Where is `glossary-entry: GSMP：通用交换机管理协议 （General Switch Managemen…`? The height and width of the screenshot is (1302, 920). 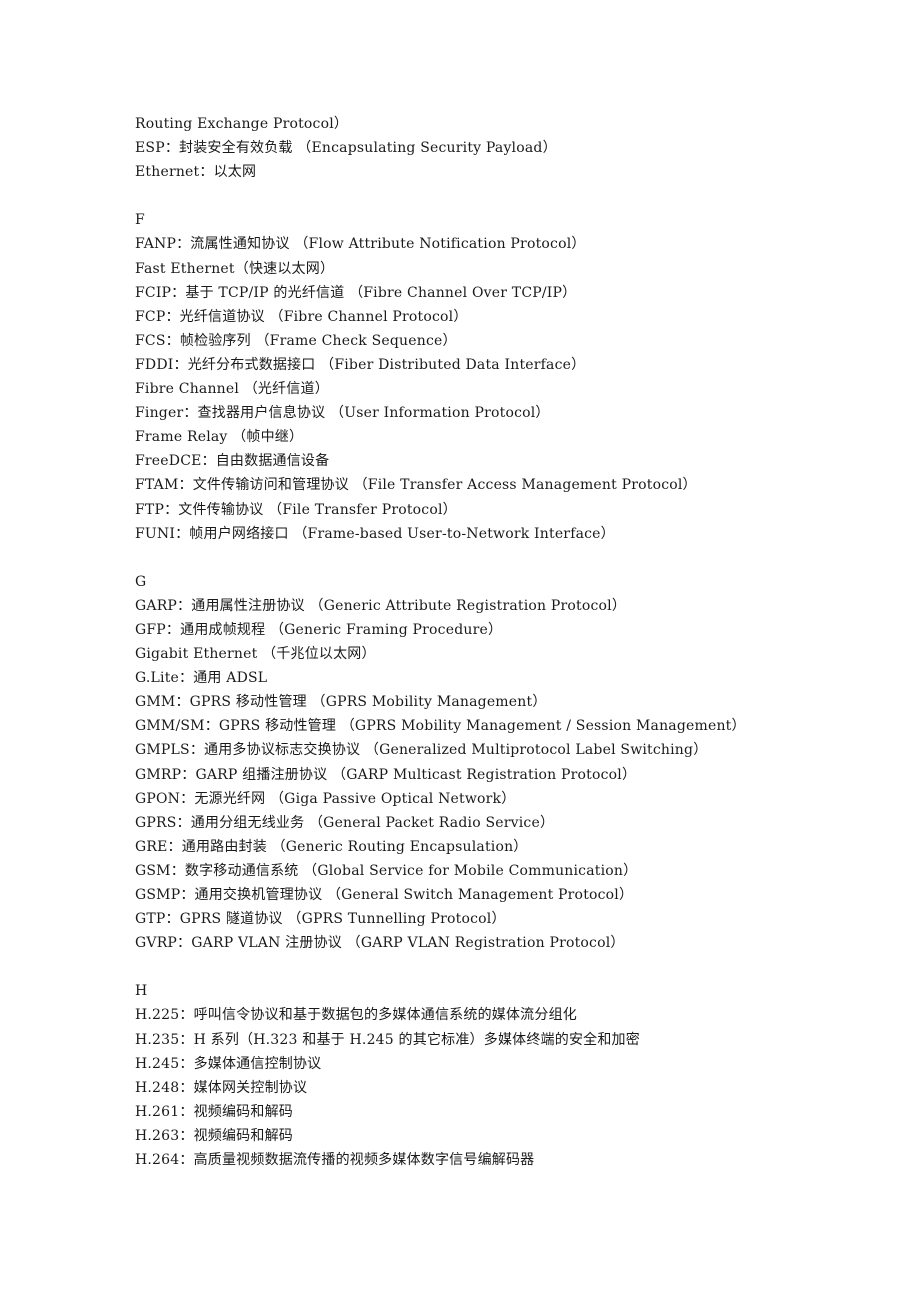 glossary-entry: GSMP：通用交换机管理协议 （General Switch Managemen… is located at coordinates (384, 895).